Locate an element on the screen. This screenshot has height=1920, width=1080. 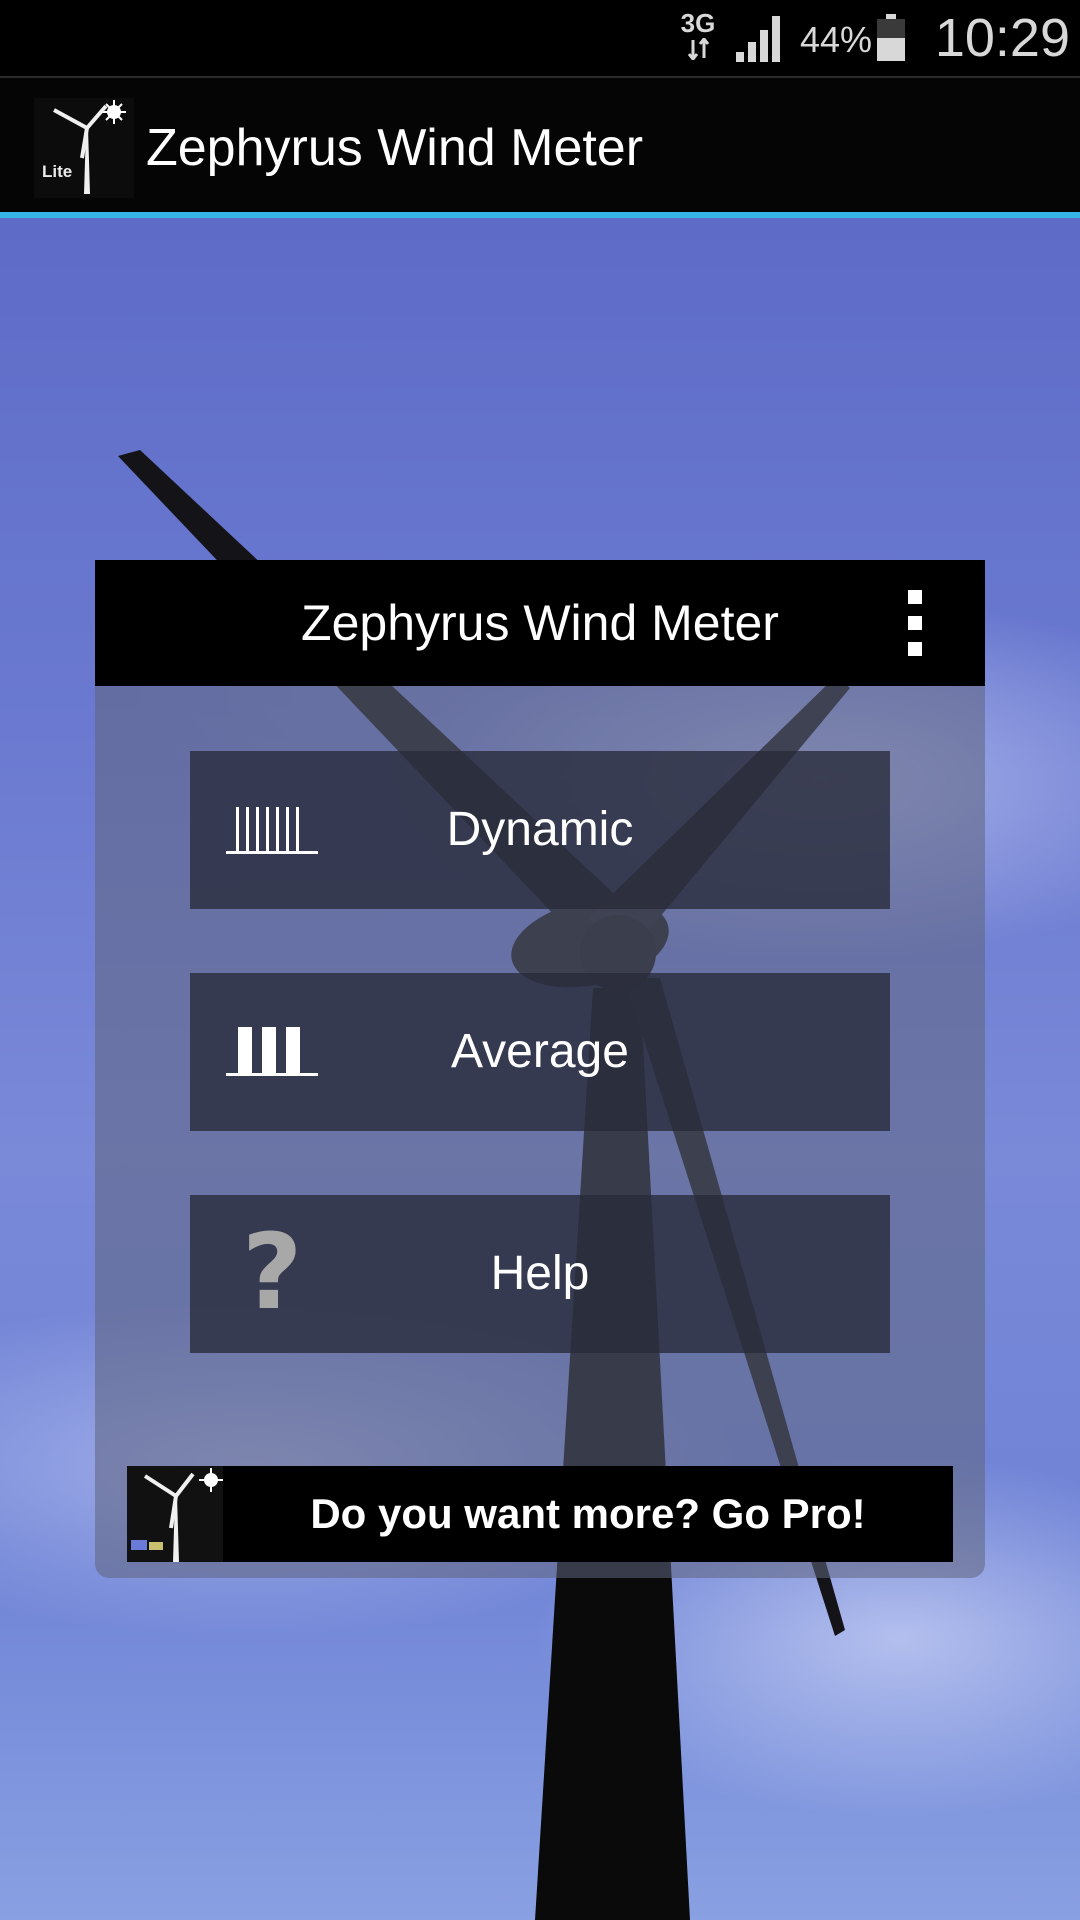
go-pro-text: Do you want more? Go Pro! is located at coordinates (588, 1513).